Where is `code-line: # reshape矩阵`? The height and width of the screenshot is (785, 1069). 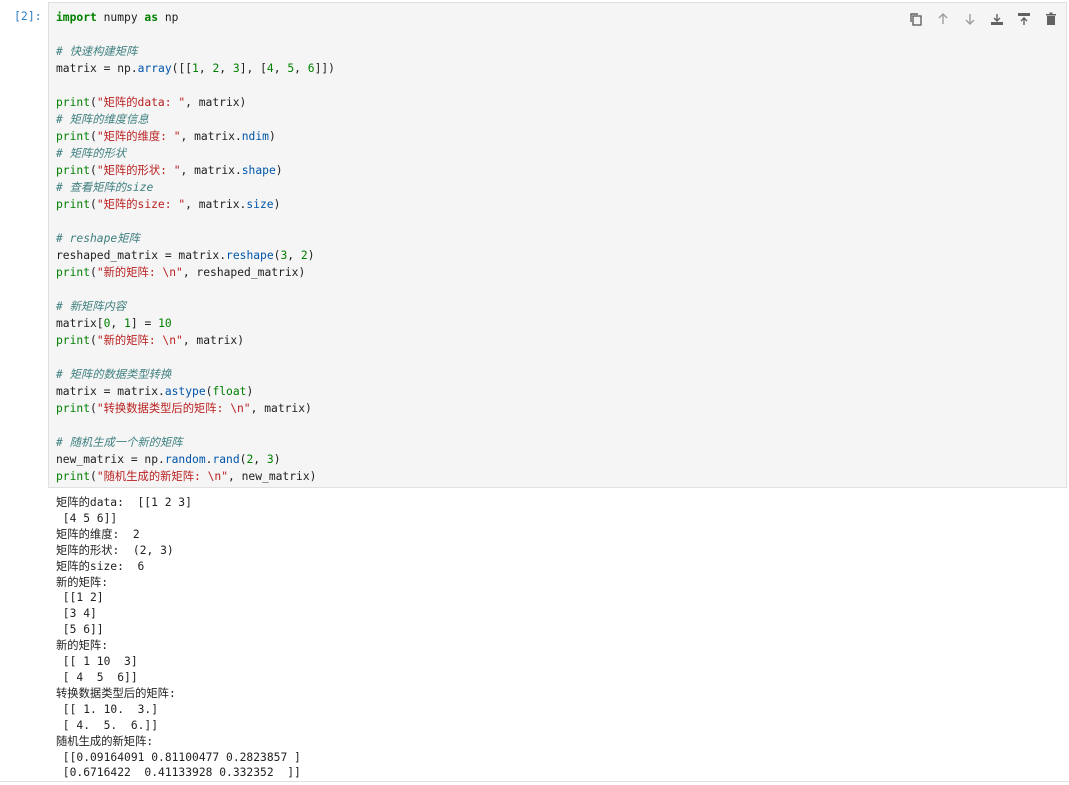 code-line: # reshape矩阵 is located at coordinates (98, 238).